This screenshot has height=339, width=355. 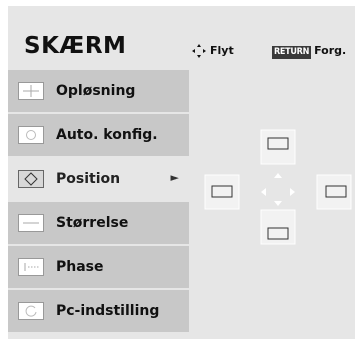 What do you see at coordinates (334, 192) in the screenshot?
I see `move-right-control` at bounding box center [334, 192].